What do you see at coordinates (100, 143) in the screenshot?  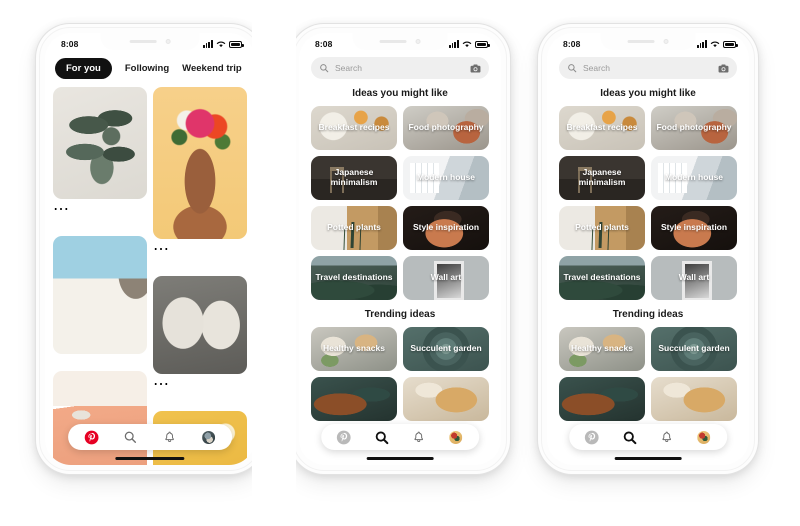 I see `pin-image-rubber-plant` at bounding box center [100, 143].